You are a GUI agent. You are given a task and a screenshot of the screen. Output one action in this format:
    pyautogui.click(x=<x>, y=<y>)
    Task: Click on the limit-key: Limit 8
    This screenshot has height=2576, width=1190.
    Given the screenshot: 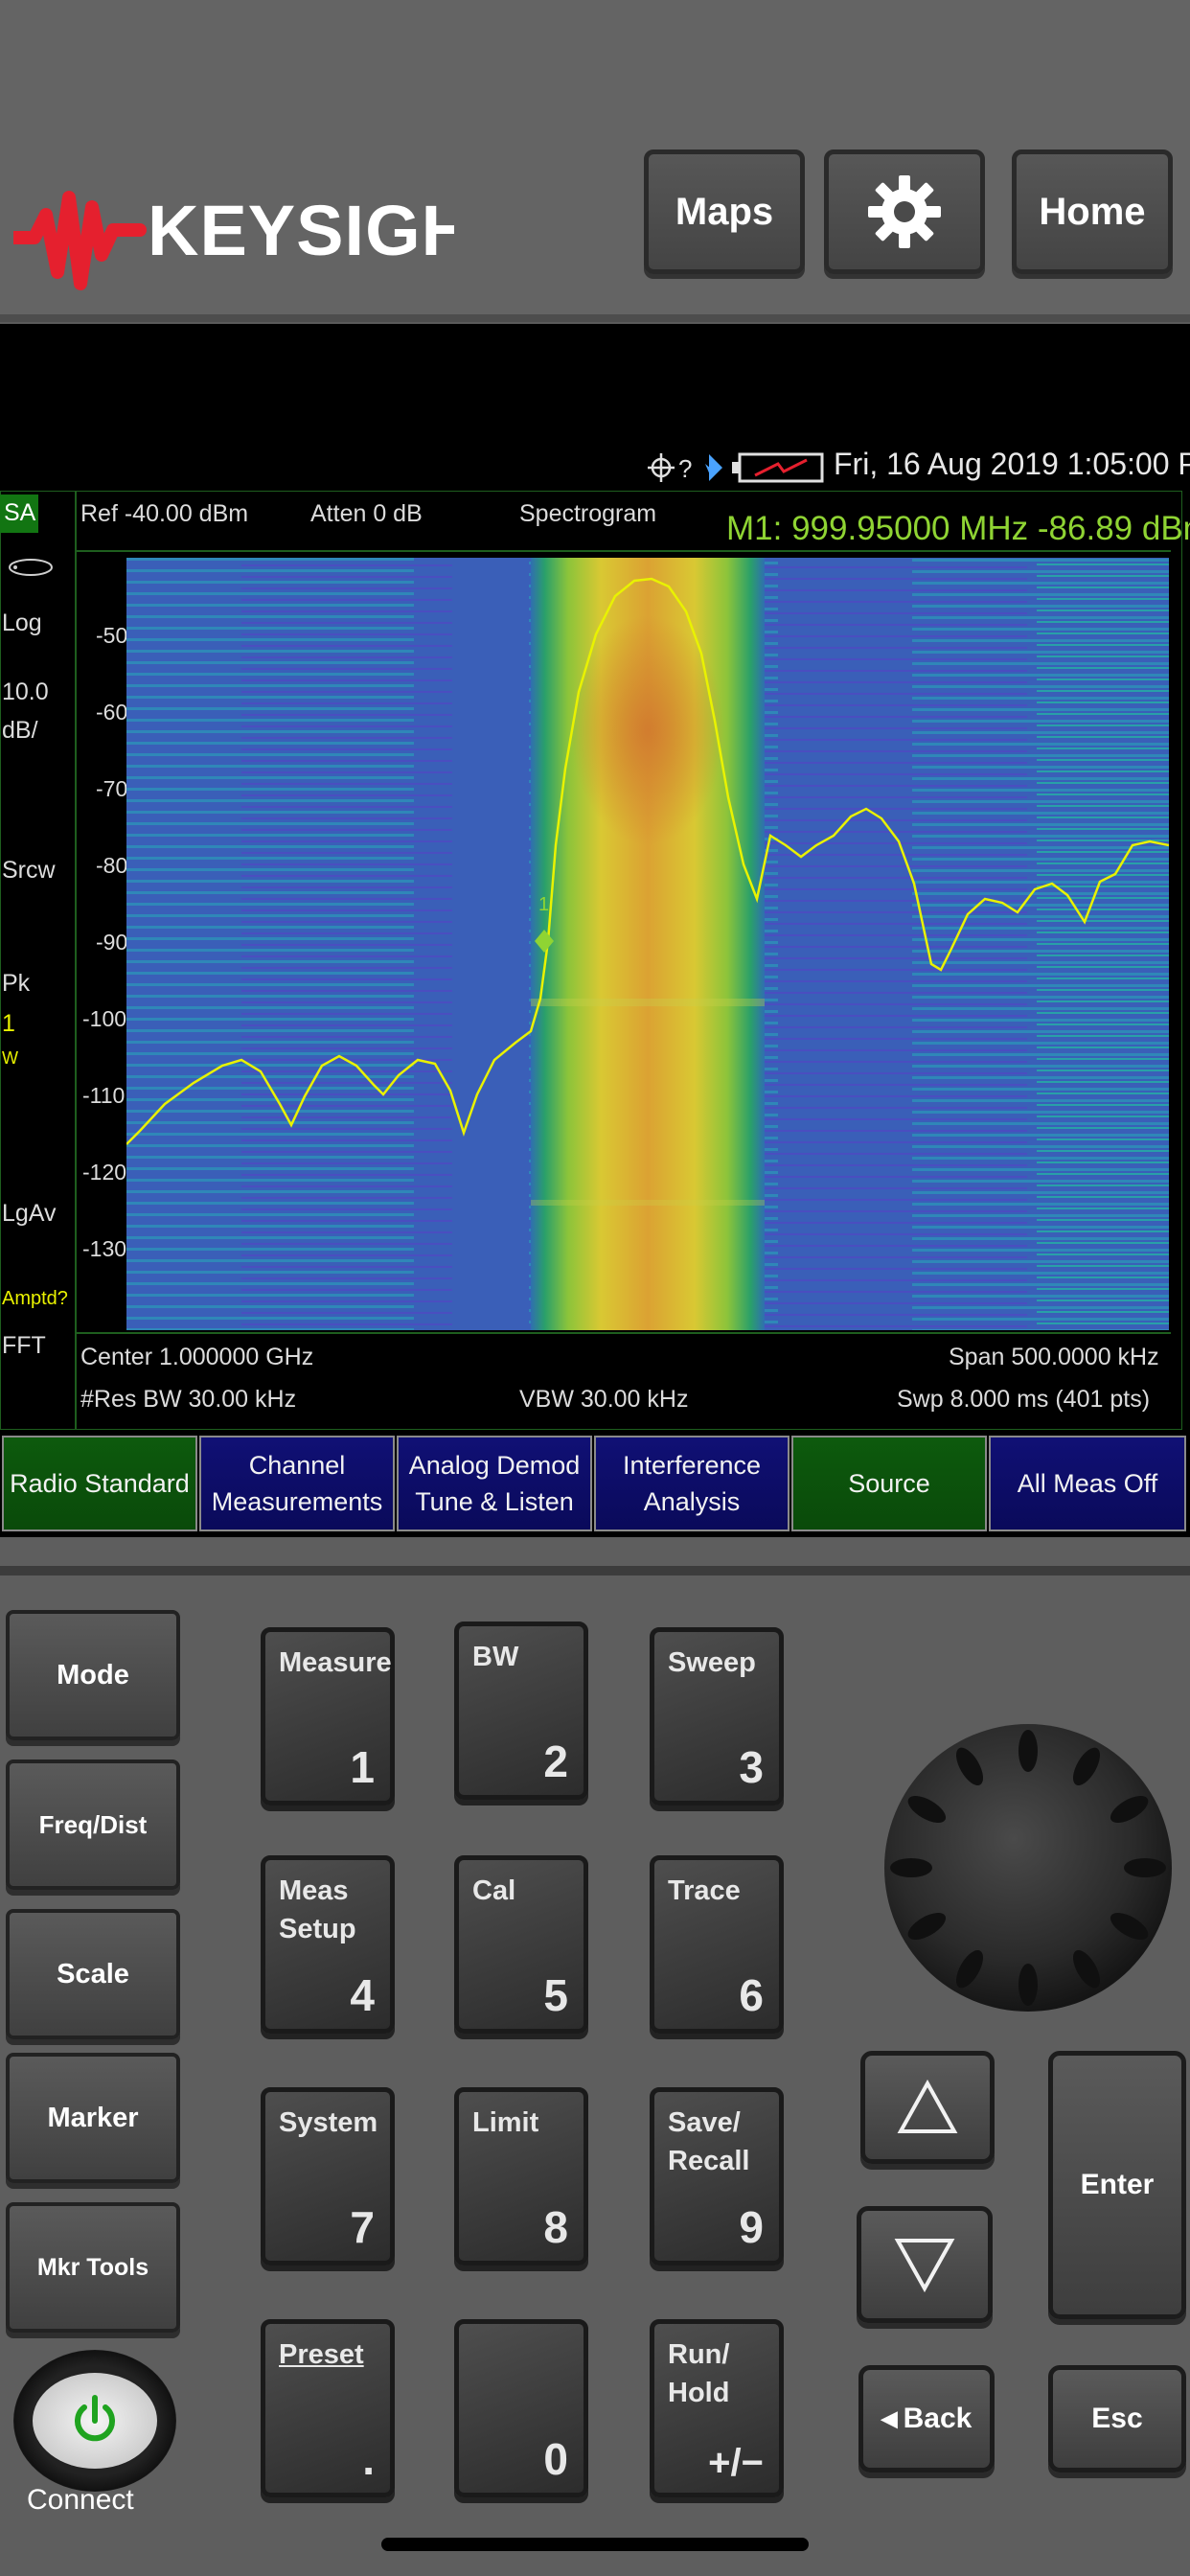 What is the action you would take?
    pyautogui.click(x=521, y=2176)
    